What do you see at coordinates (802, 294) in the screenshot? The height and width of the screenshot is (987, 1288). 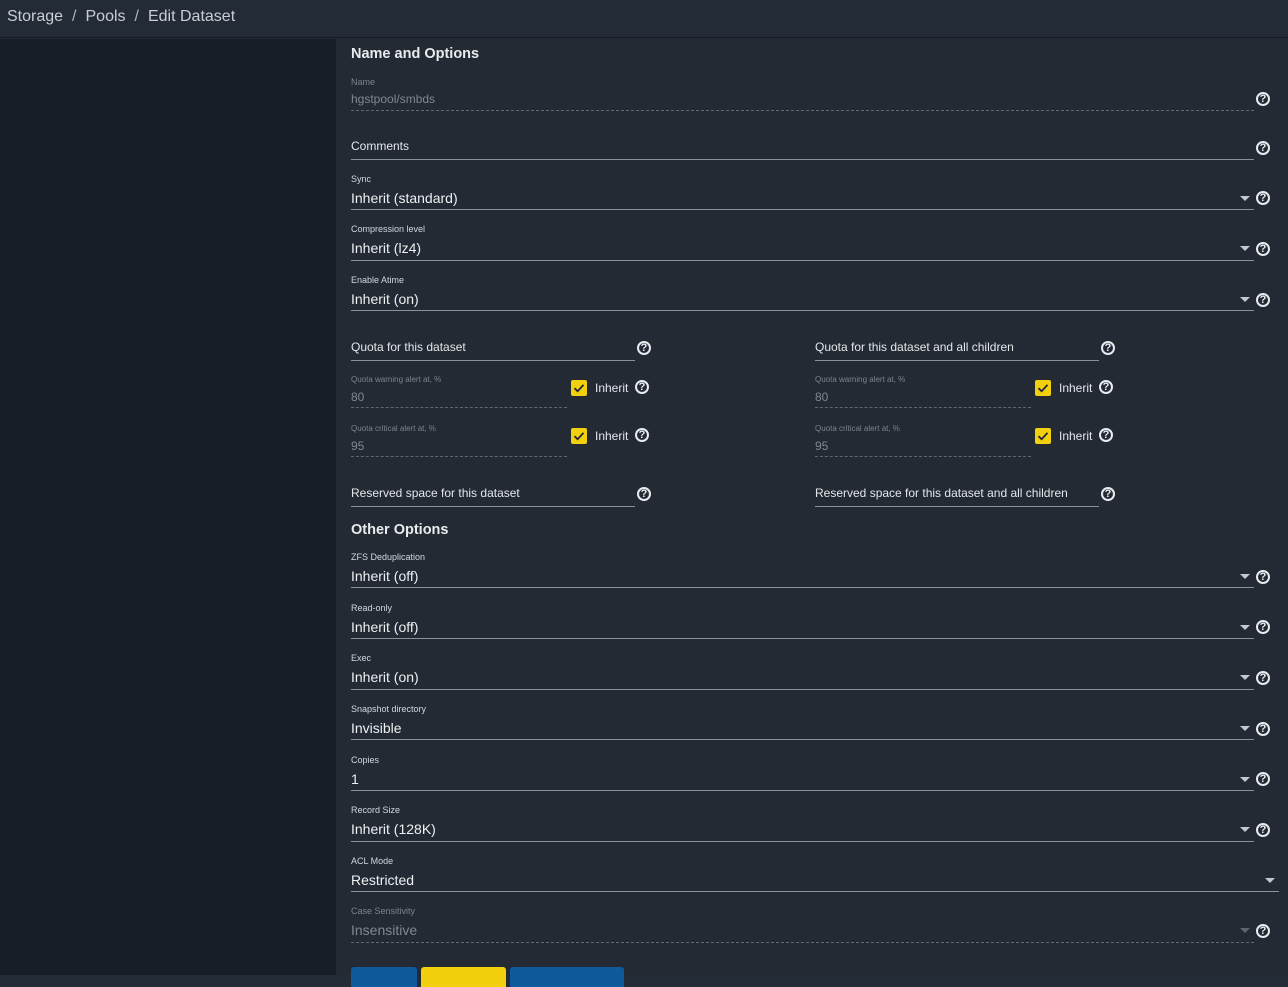 I see `atime-select: Enable Atime Inherit (on)` at bounding box center [802, 294].